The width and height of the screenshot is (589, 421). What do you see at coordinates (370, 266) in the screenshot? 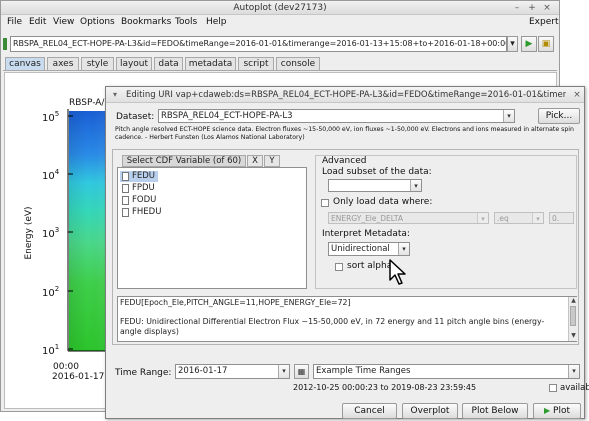
I see `sort-alpha-label: sort alpha` at bounding box center [370, 266].